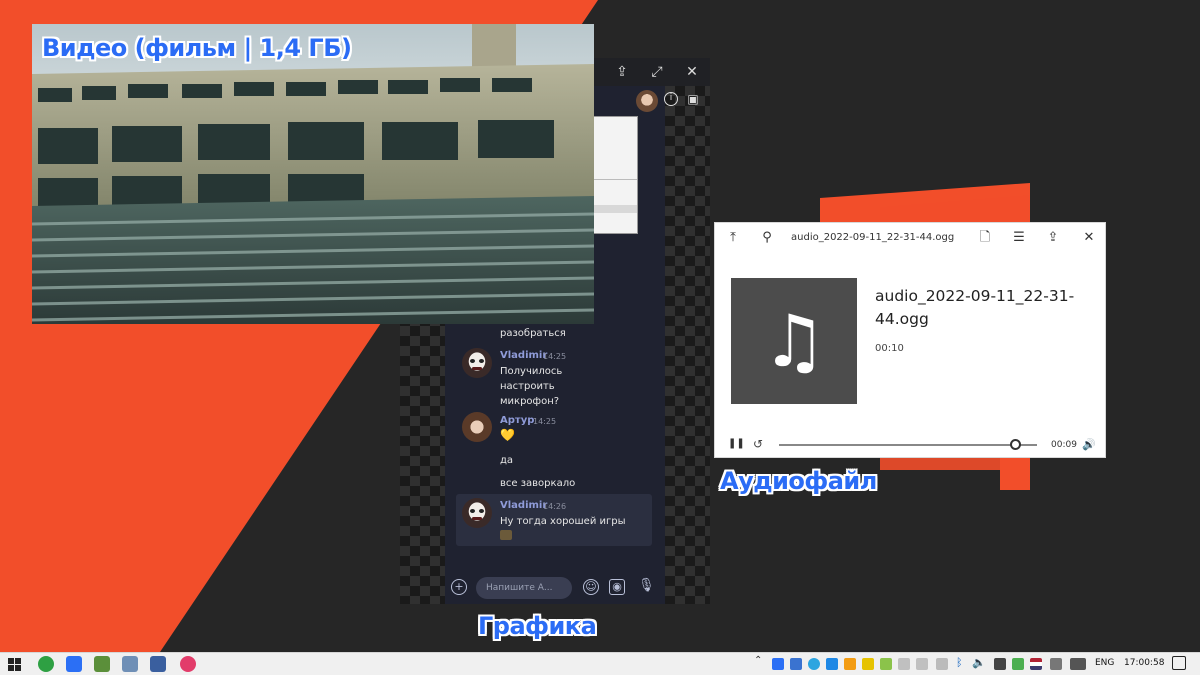 This screenshot has height=675, width=1200. I want to click on always-on-top-icon: ⤒, so click(733, 238).